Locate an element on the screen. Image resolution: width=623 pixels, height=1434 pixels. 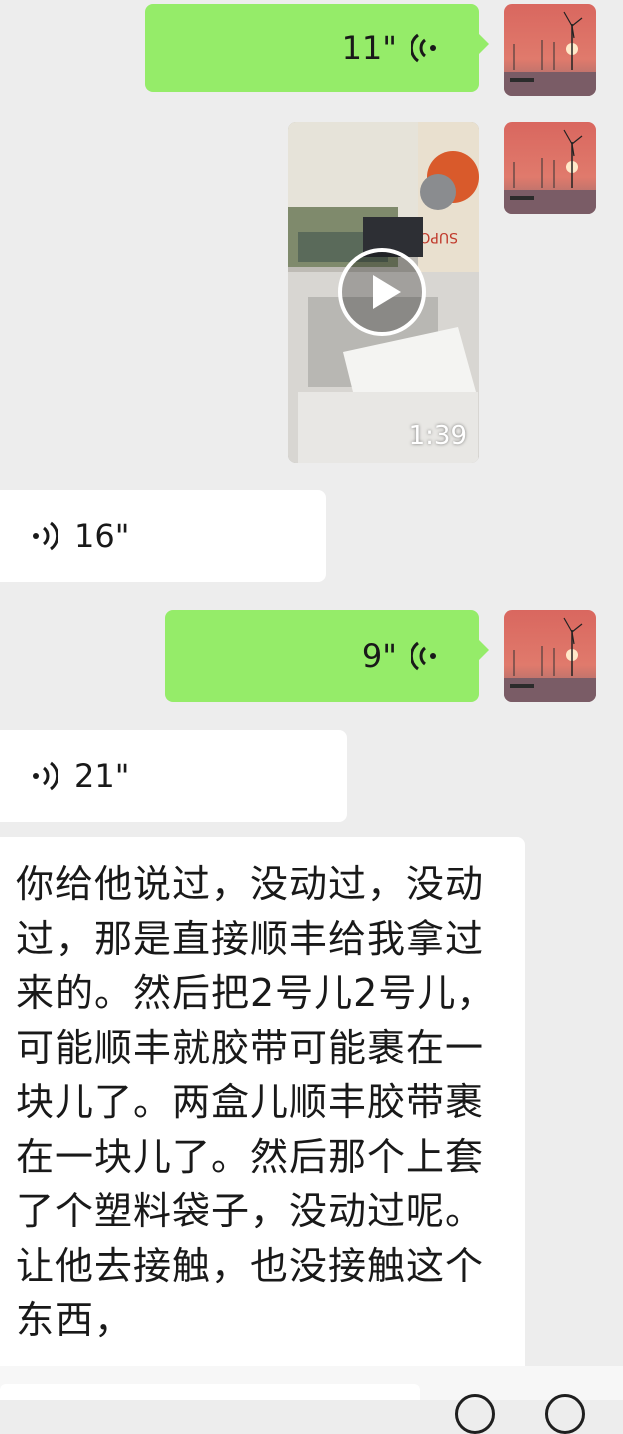
video-duration: 1:39 is located at coordinates (437, 436).